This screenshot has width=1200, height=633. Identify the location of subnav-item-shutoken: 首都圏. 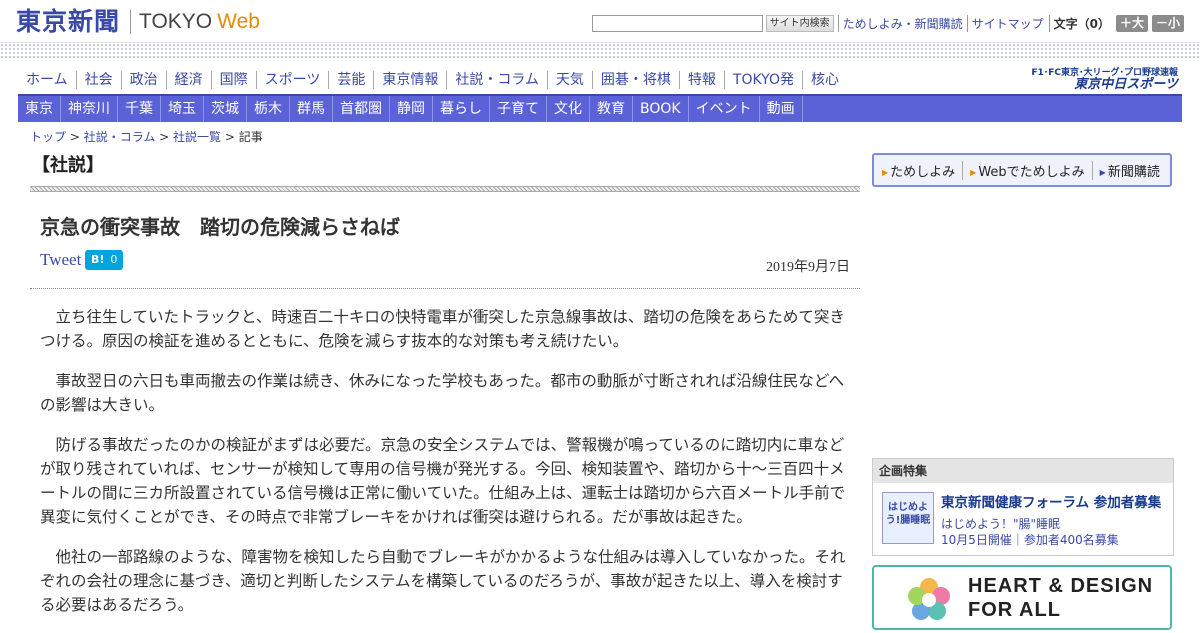
(361, 109).